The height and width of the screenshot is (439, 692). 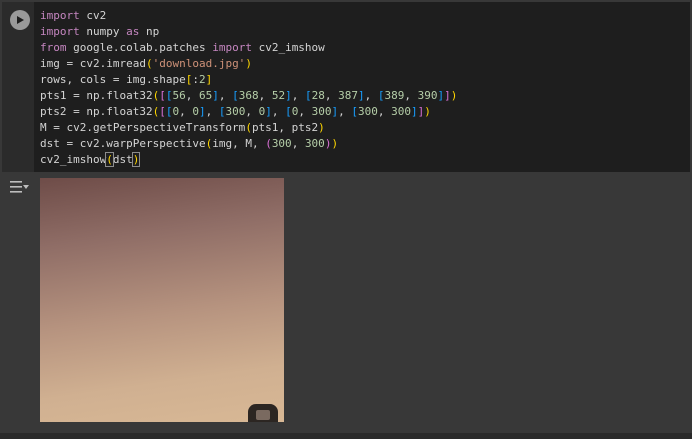 I want to click on play-icon, so click(x=20, y=20).